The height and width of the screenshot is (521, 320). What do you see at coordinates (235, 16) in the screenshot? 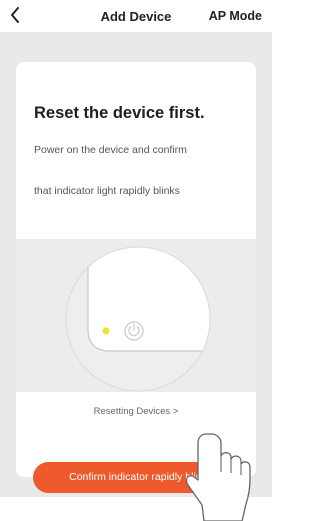
I see `ap-mode-button: AP Mode` at bounding box center [235, 16].